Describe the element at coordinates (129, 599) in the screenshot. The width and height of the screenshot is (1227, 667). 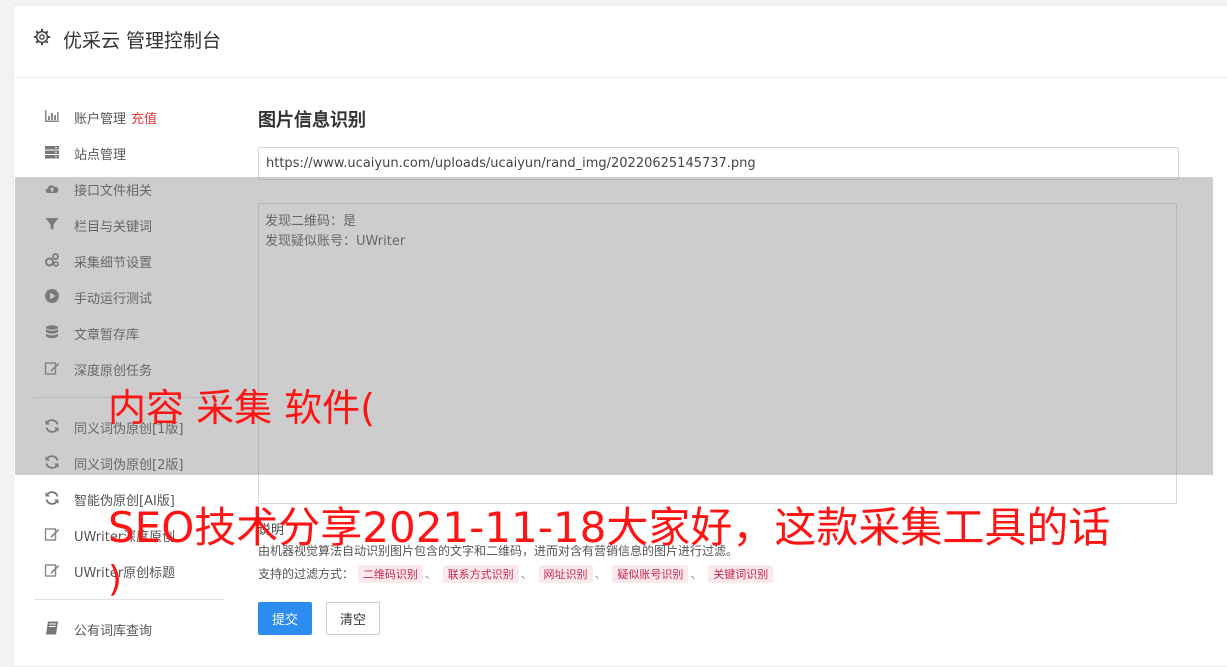
I see `sidebar-divider` at that location.